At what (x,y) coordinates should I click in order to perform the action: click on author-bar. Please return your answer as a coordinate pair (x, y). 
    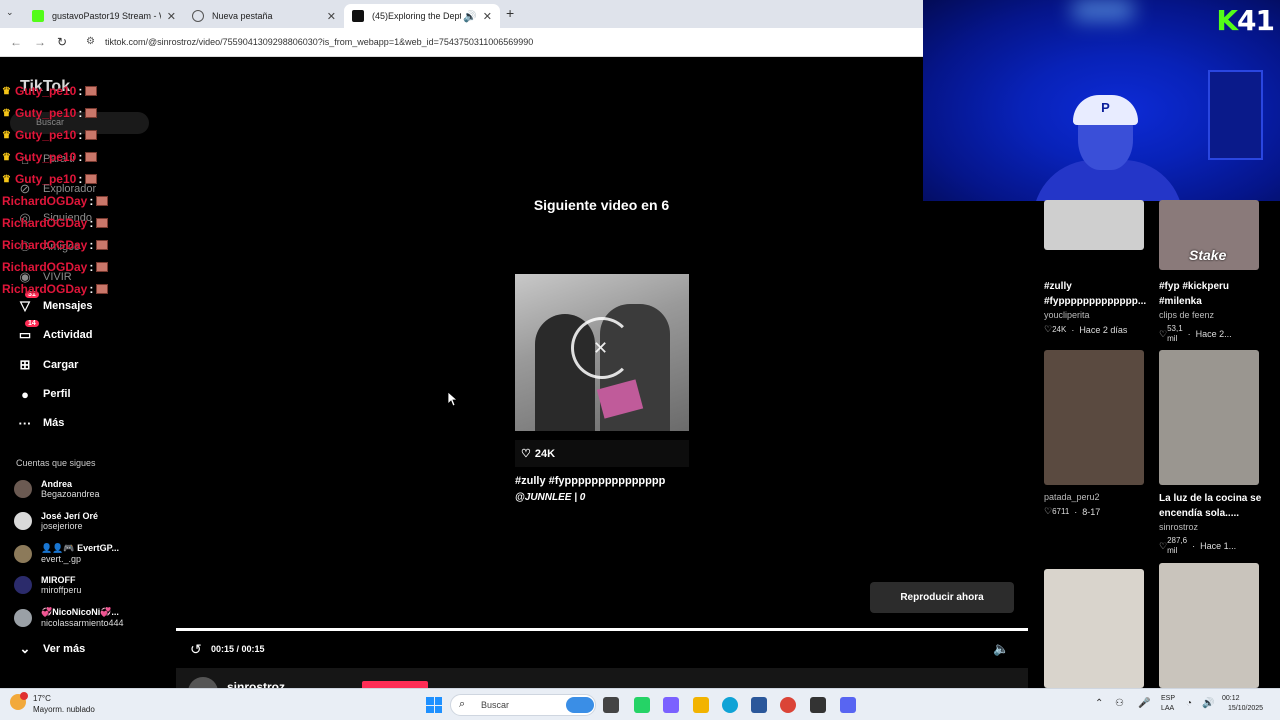
    Looking at the image, I should click on (602, 678).